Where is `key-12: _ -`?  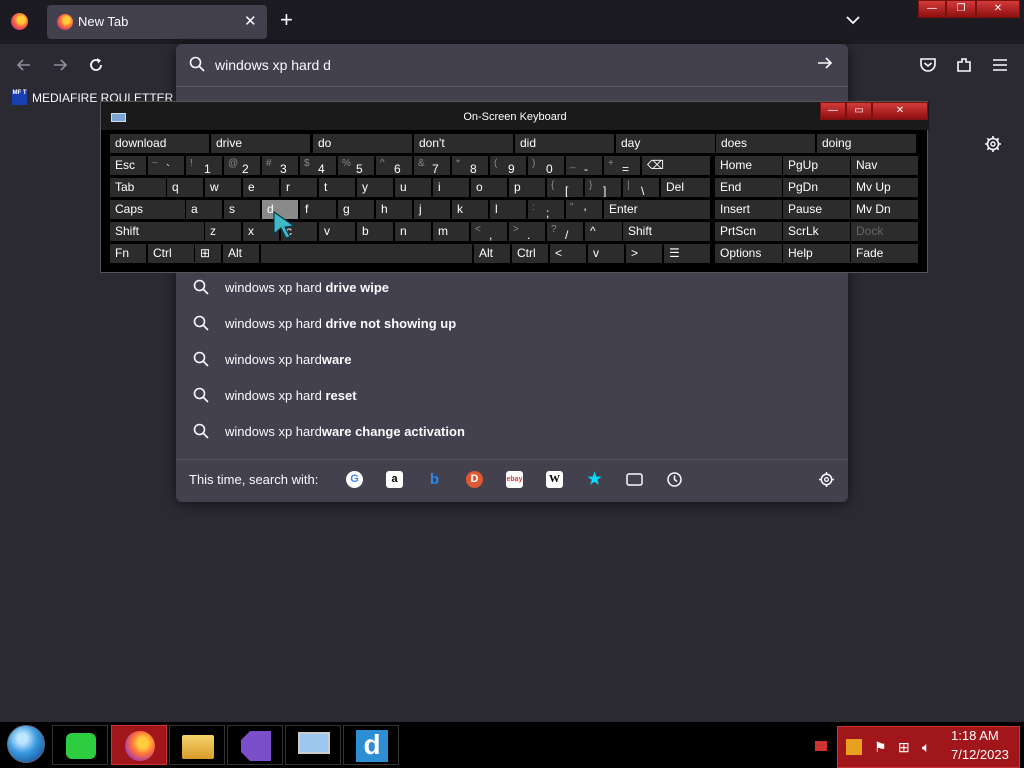
key-12: _ - is located at coordinates (584, 165).